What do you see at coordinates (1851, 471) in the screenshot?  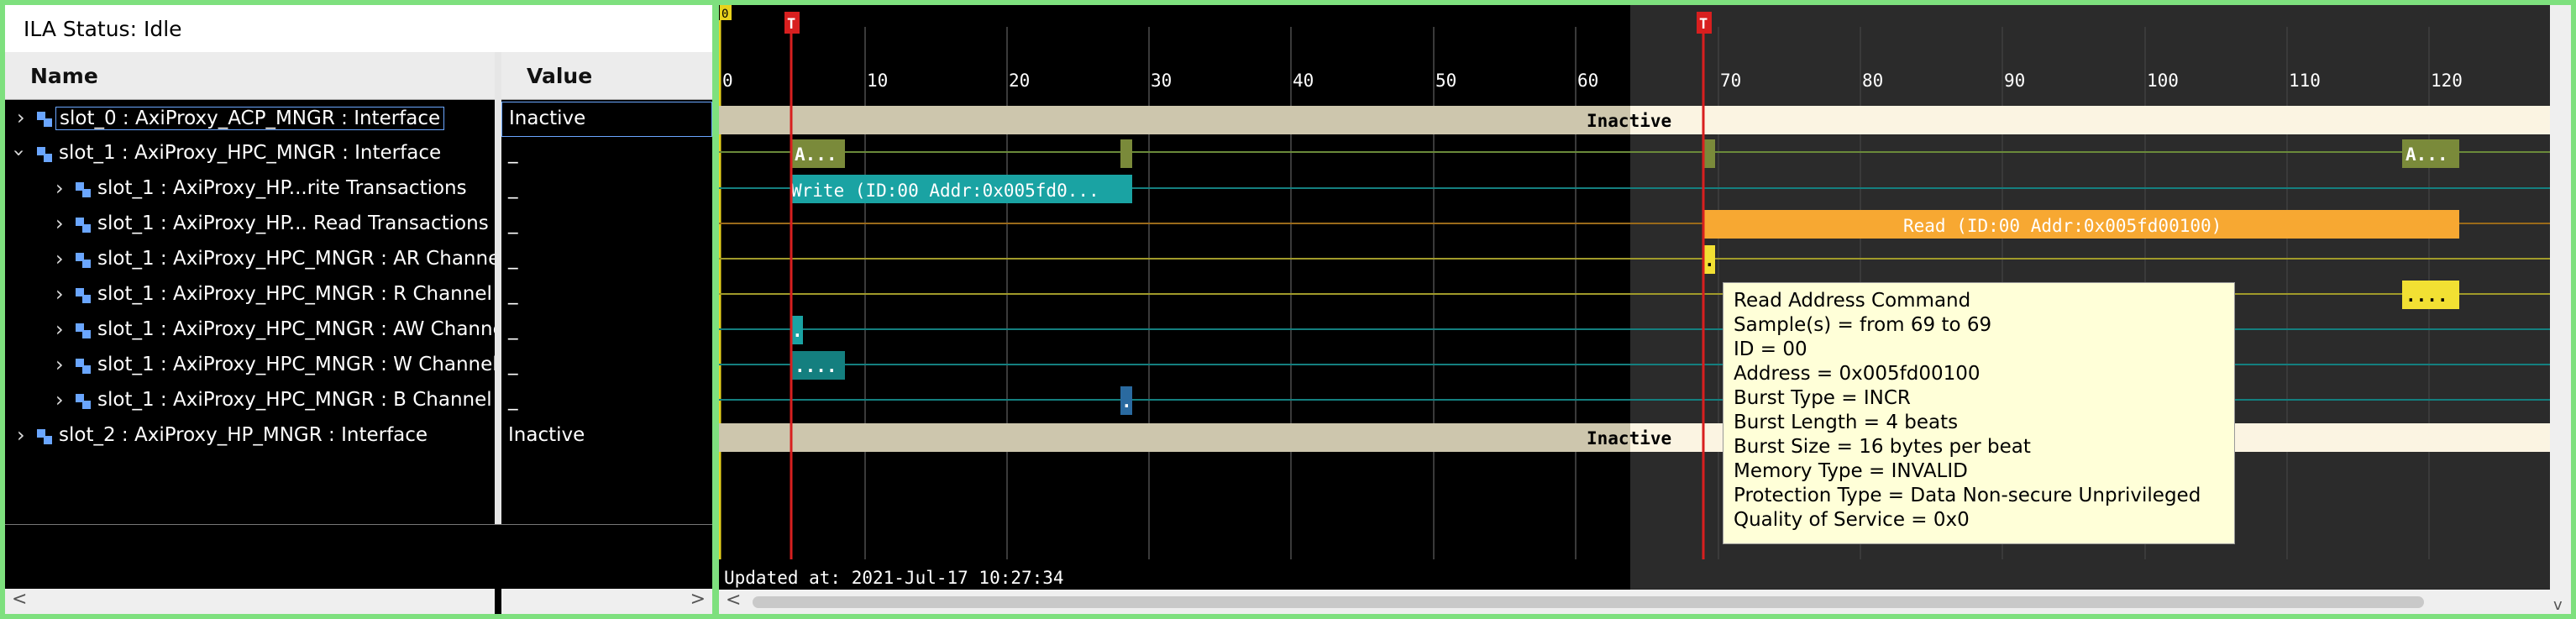 I see `tooltip-line: Memory Type = INVALID` at bounding box center [1851, 471].